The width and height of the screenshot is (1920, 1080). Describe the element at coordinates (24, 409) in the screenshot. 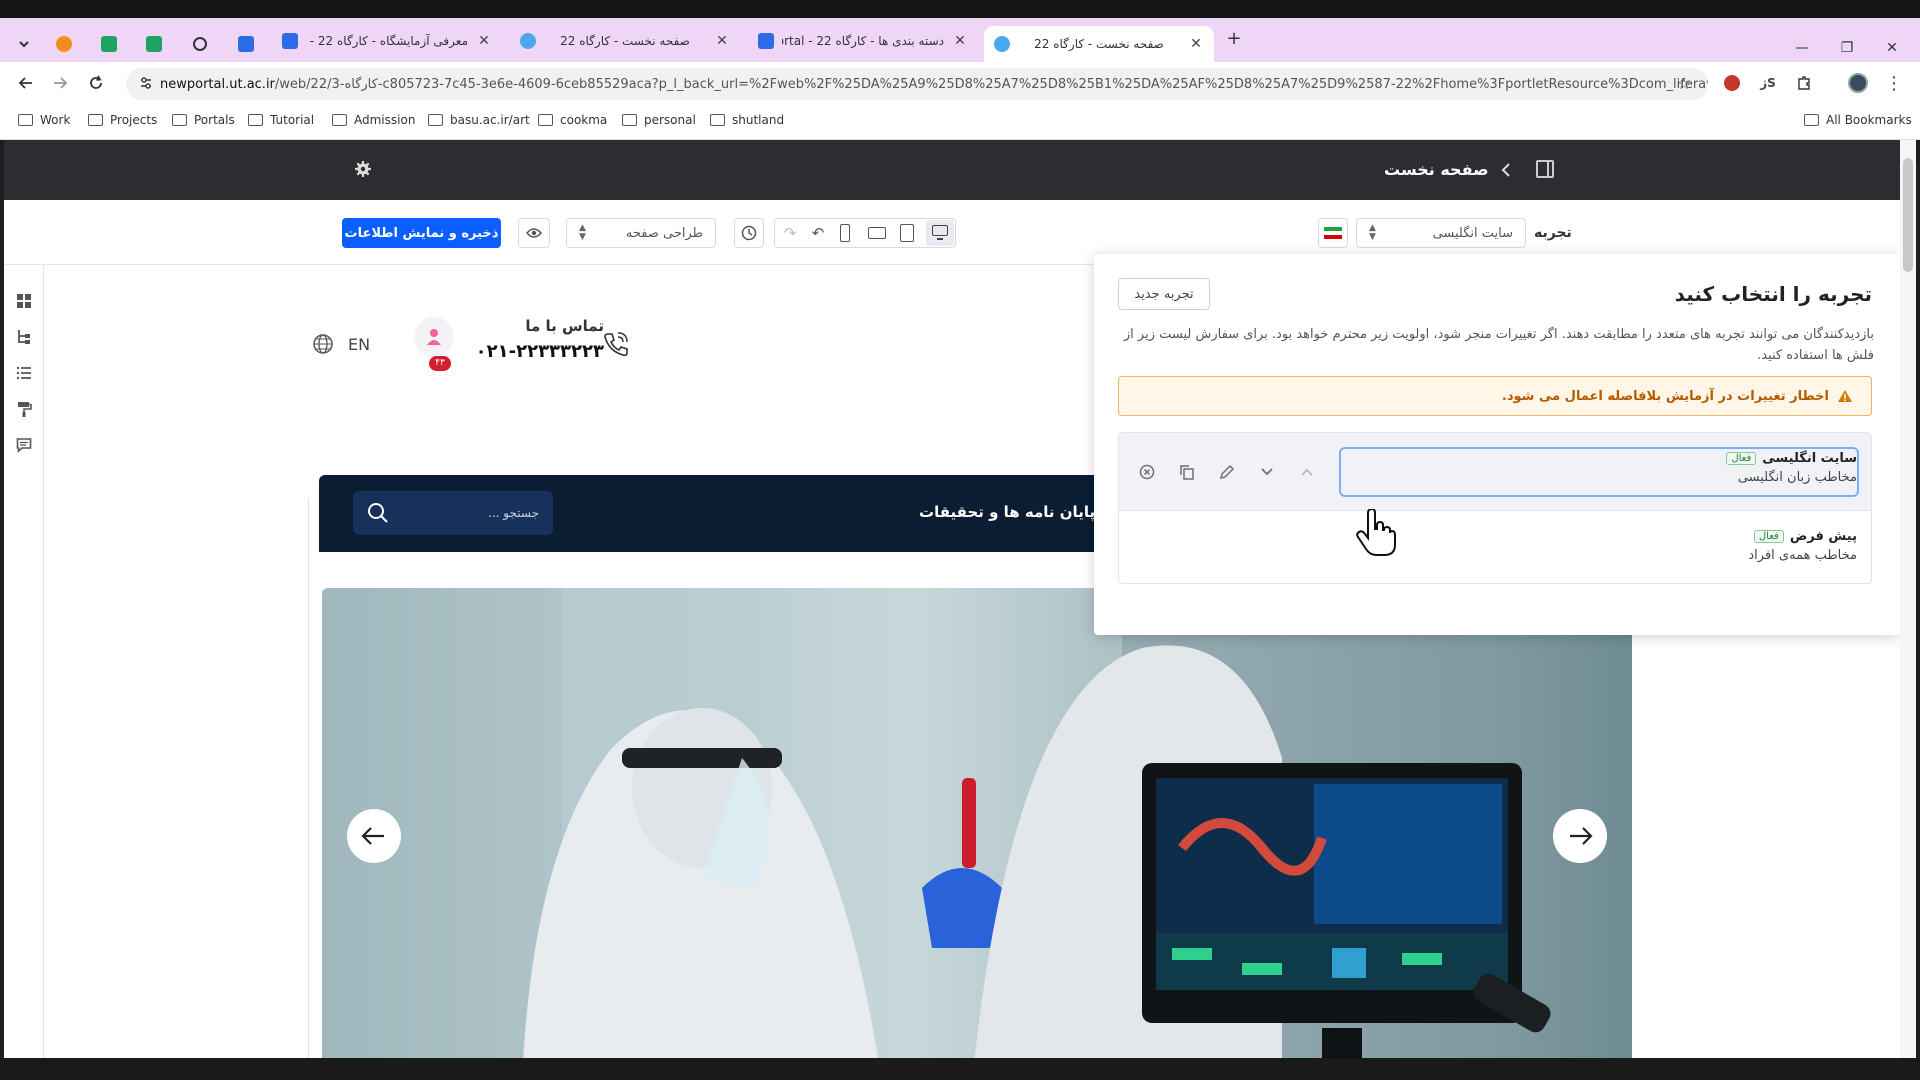

I see `paint-roller-icon` at that location.